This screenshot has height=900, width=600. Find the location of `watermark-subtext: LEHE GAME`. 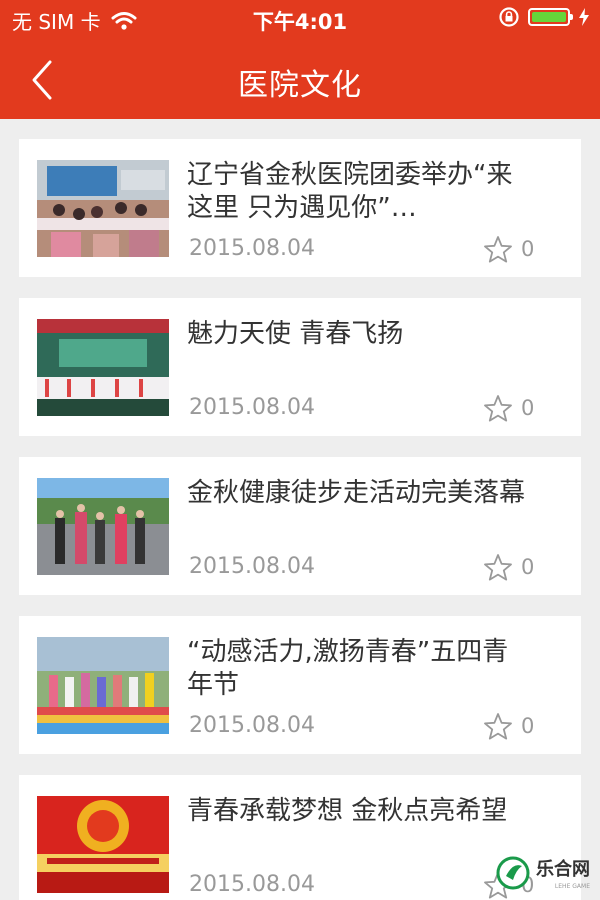

watermark-subtext: LEHE GAME is located at coordinates (572, 886).